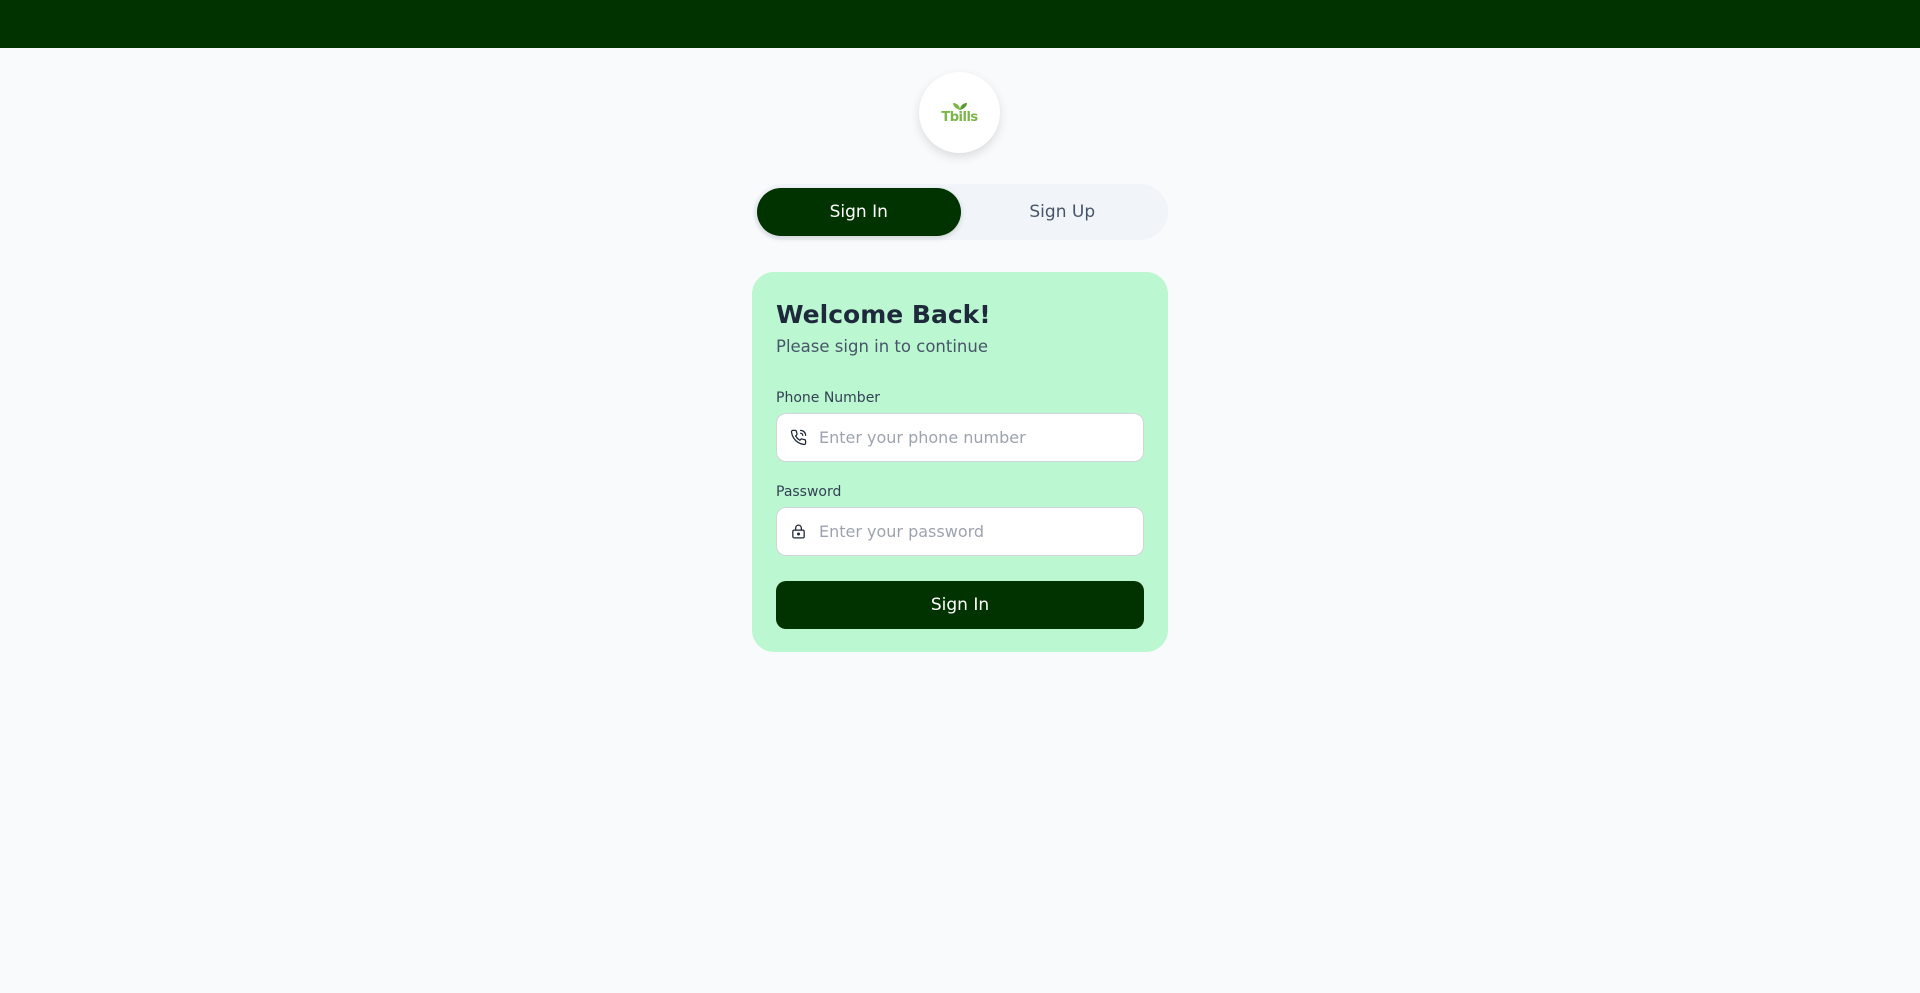  I want to click on auth-tabs: Sign In Sign Up, so click(960, 212).